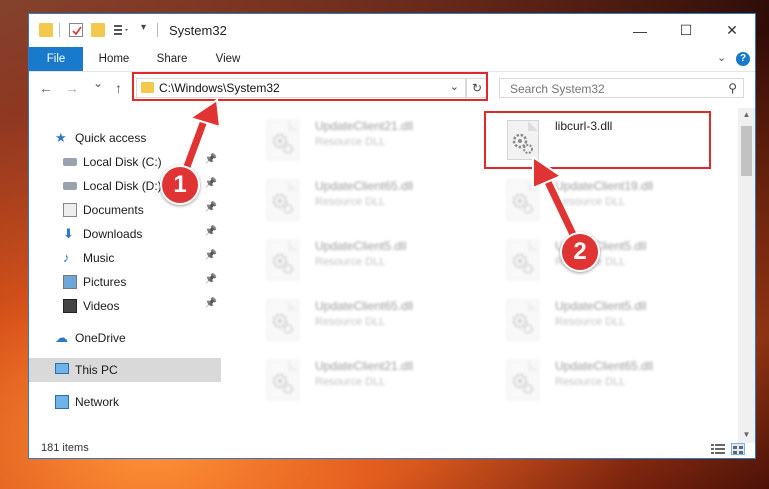 The width and height of the screenshot is (769, 489). What do you see at coordinates (172, 59) in the screenshot?
I see `tab-share: Share` at bounding box center [172, 59].